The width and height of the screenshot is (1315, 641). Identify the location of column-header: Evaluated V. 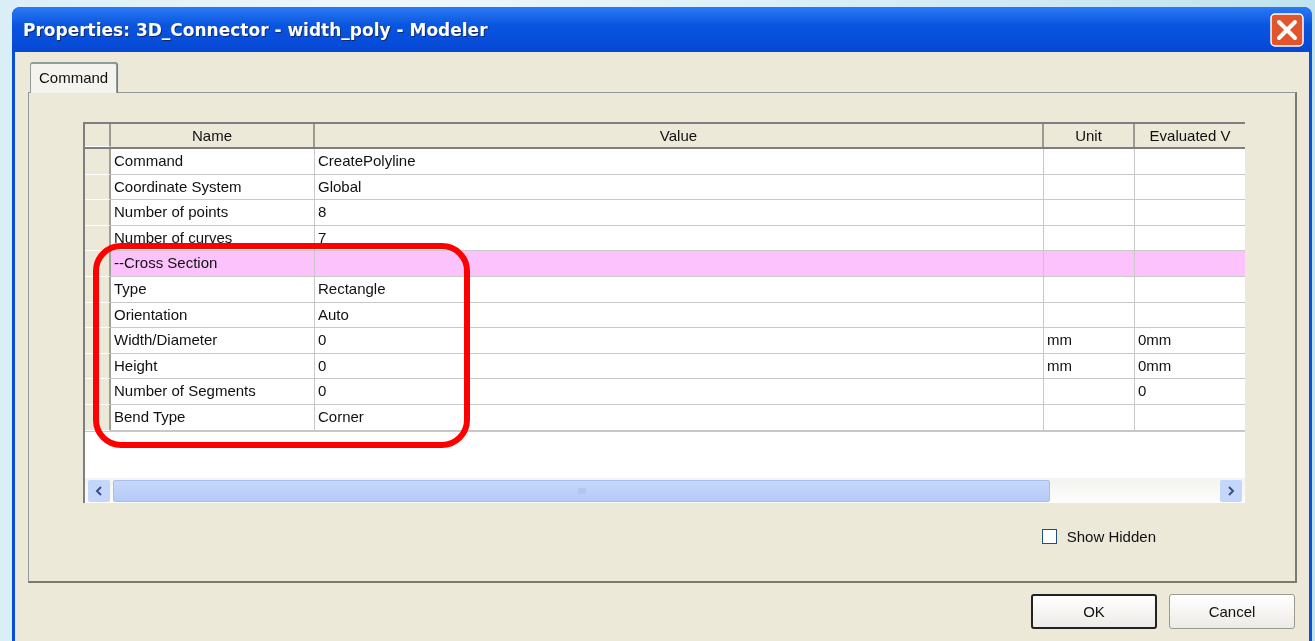
(1190, 135).